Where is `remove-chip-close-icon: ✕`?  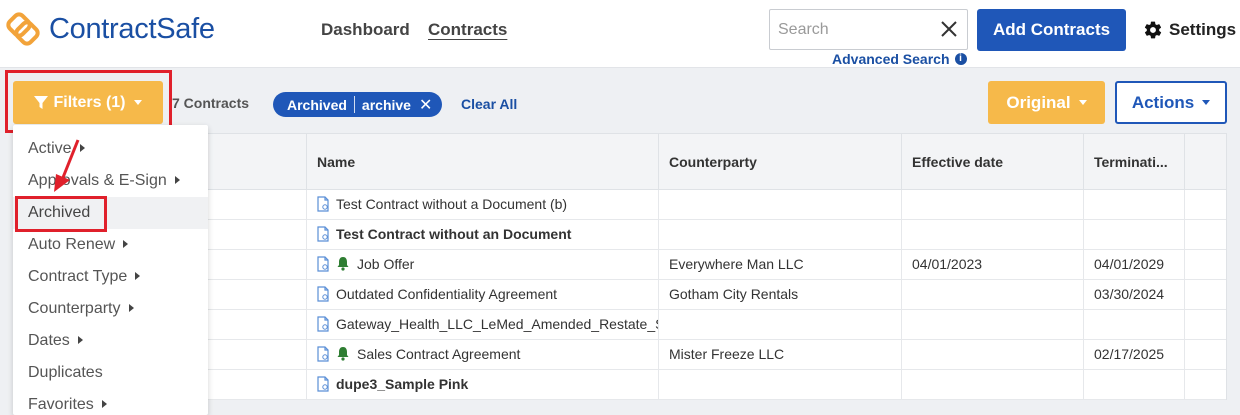
remove-chip-close-icon: ✕ is located at coordinates (425, 105).